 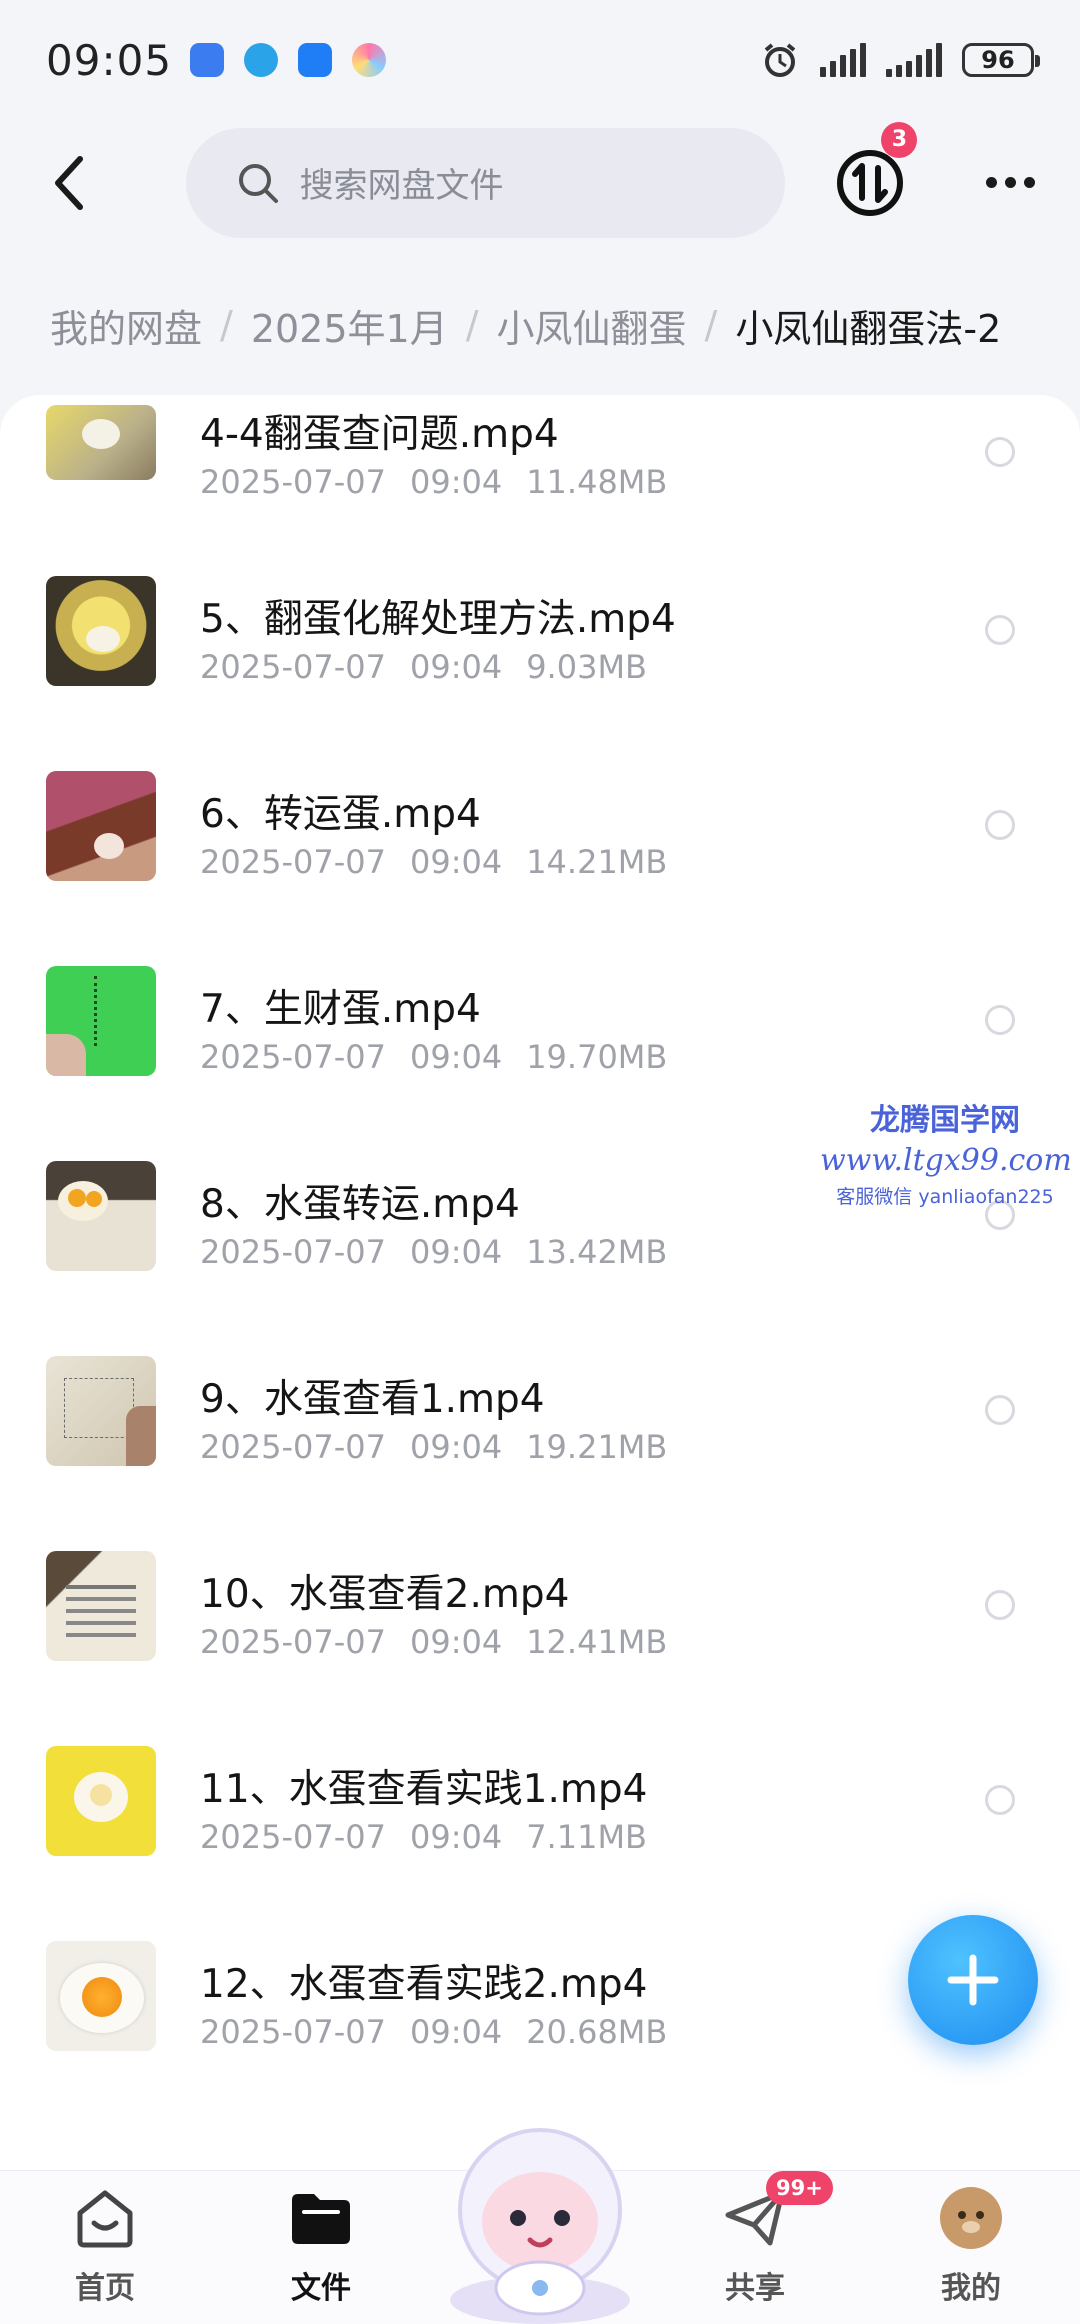 What do you see at coordinates (540, 1017) in the screenshot?
I see `file-row: 7、生财蛋.mp4 2025-07-07 09:04 19.70MB` at bounding box center [540, 1017].